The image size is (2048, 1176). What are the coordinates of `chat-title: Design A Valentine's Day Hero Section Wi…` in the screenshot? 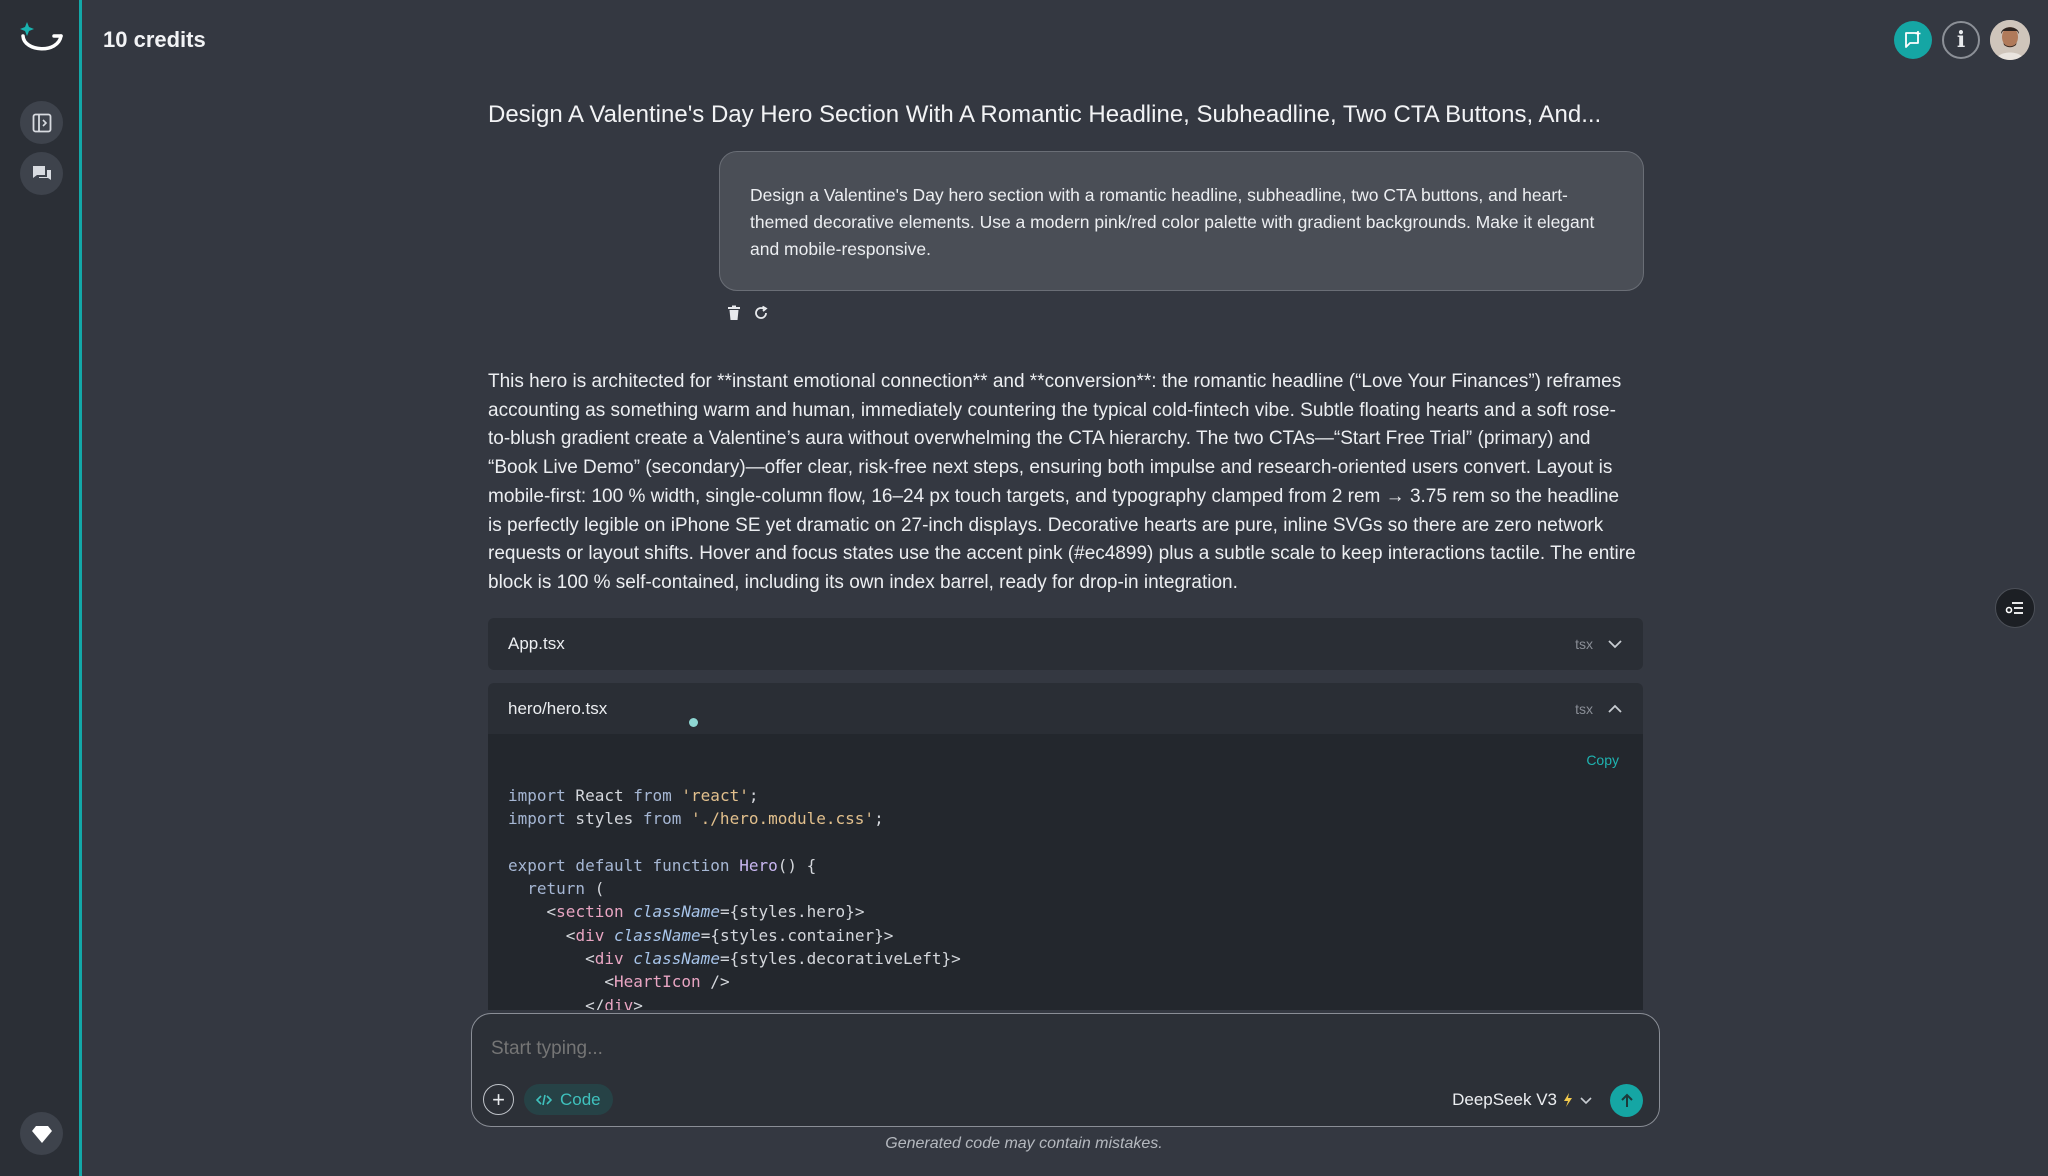 It's located at (1045, 114).